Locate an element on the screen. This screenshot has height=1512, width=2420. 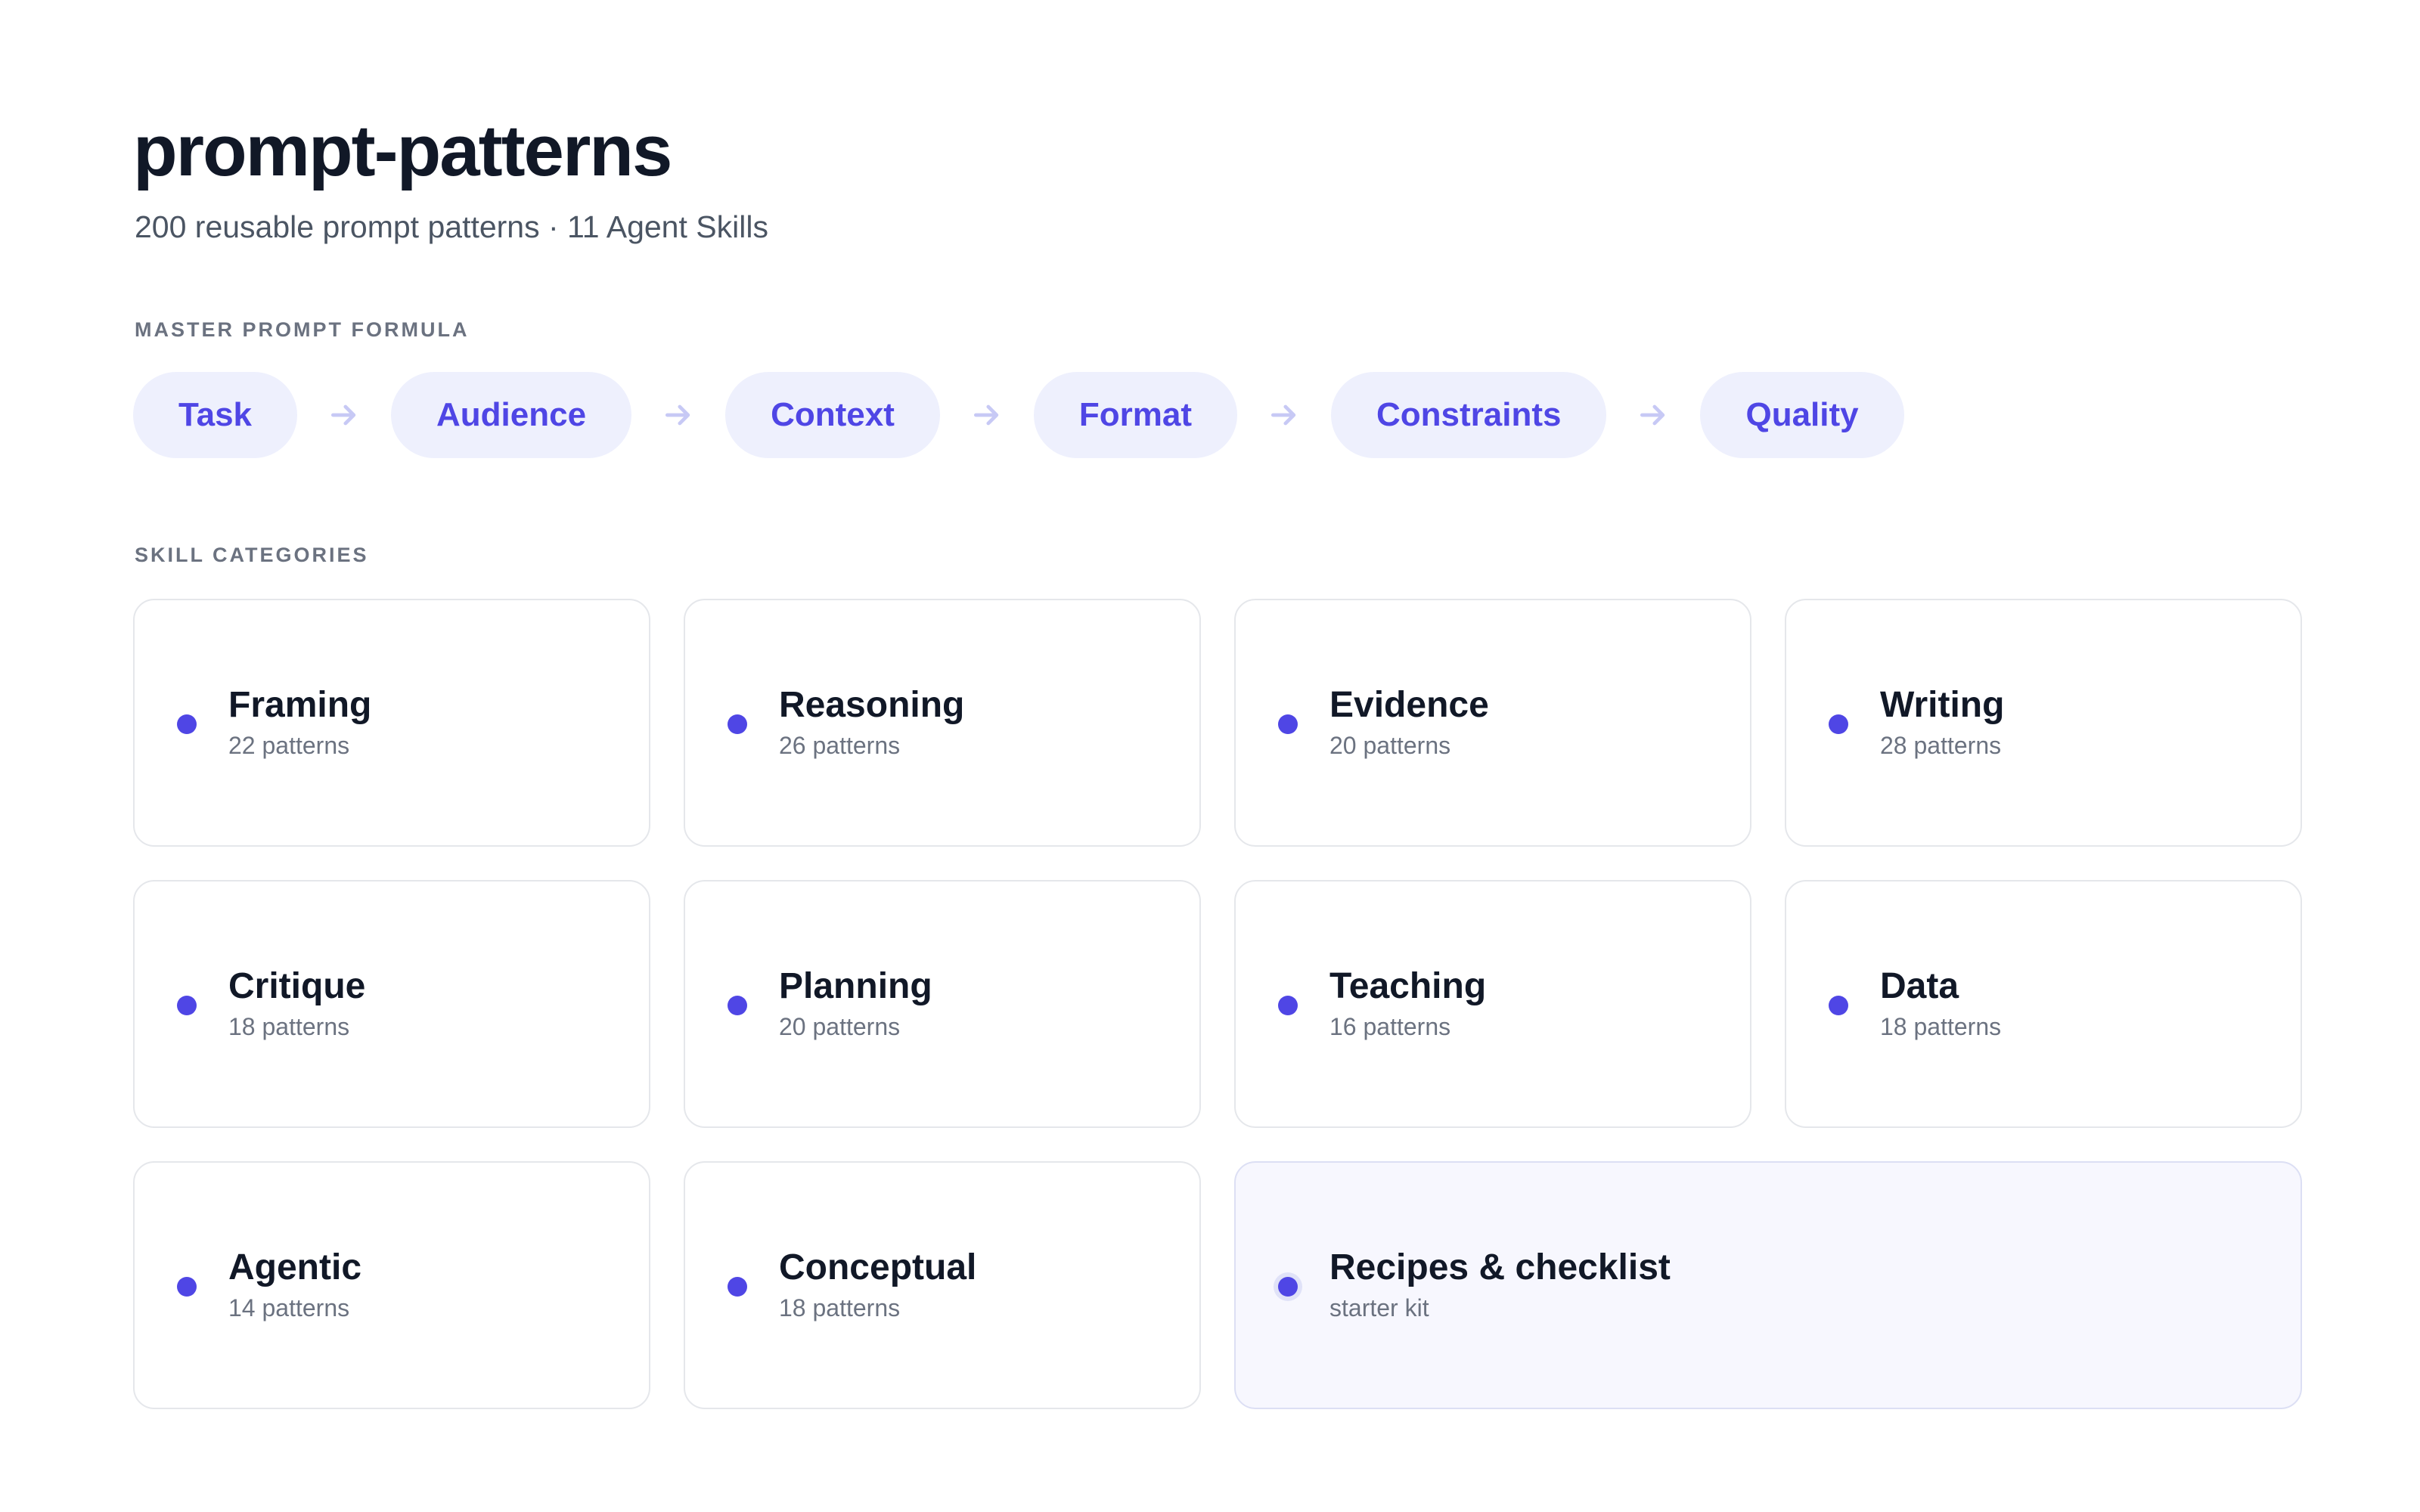
category-count: starter kit is located at coordinates (1379, 1307).